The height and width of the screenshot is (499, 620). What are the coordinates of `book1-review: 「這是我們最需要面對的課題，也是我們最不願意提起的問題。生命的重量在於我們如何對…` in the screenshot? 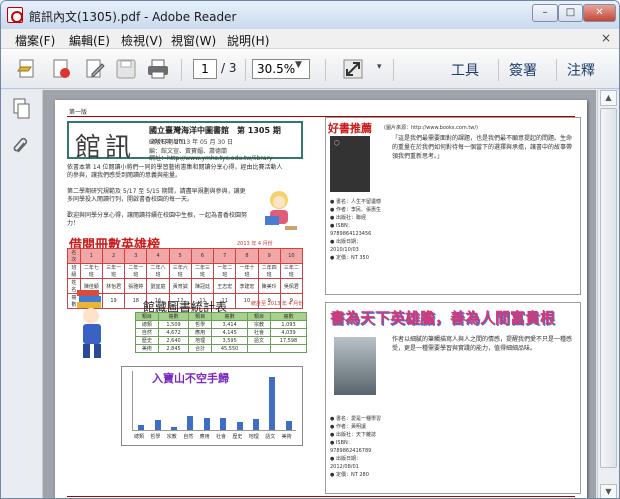 It's located at (482, 147).